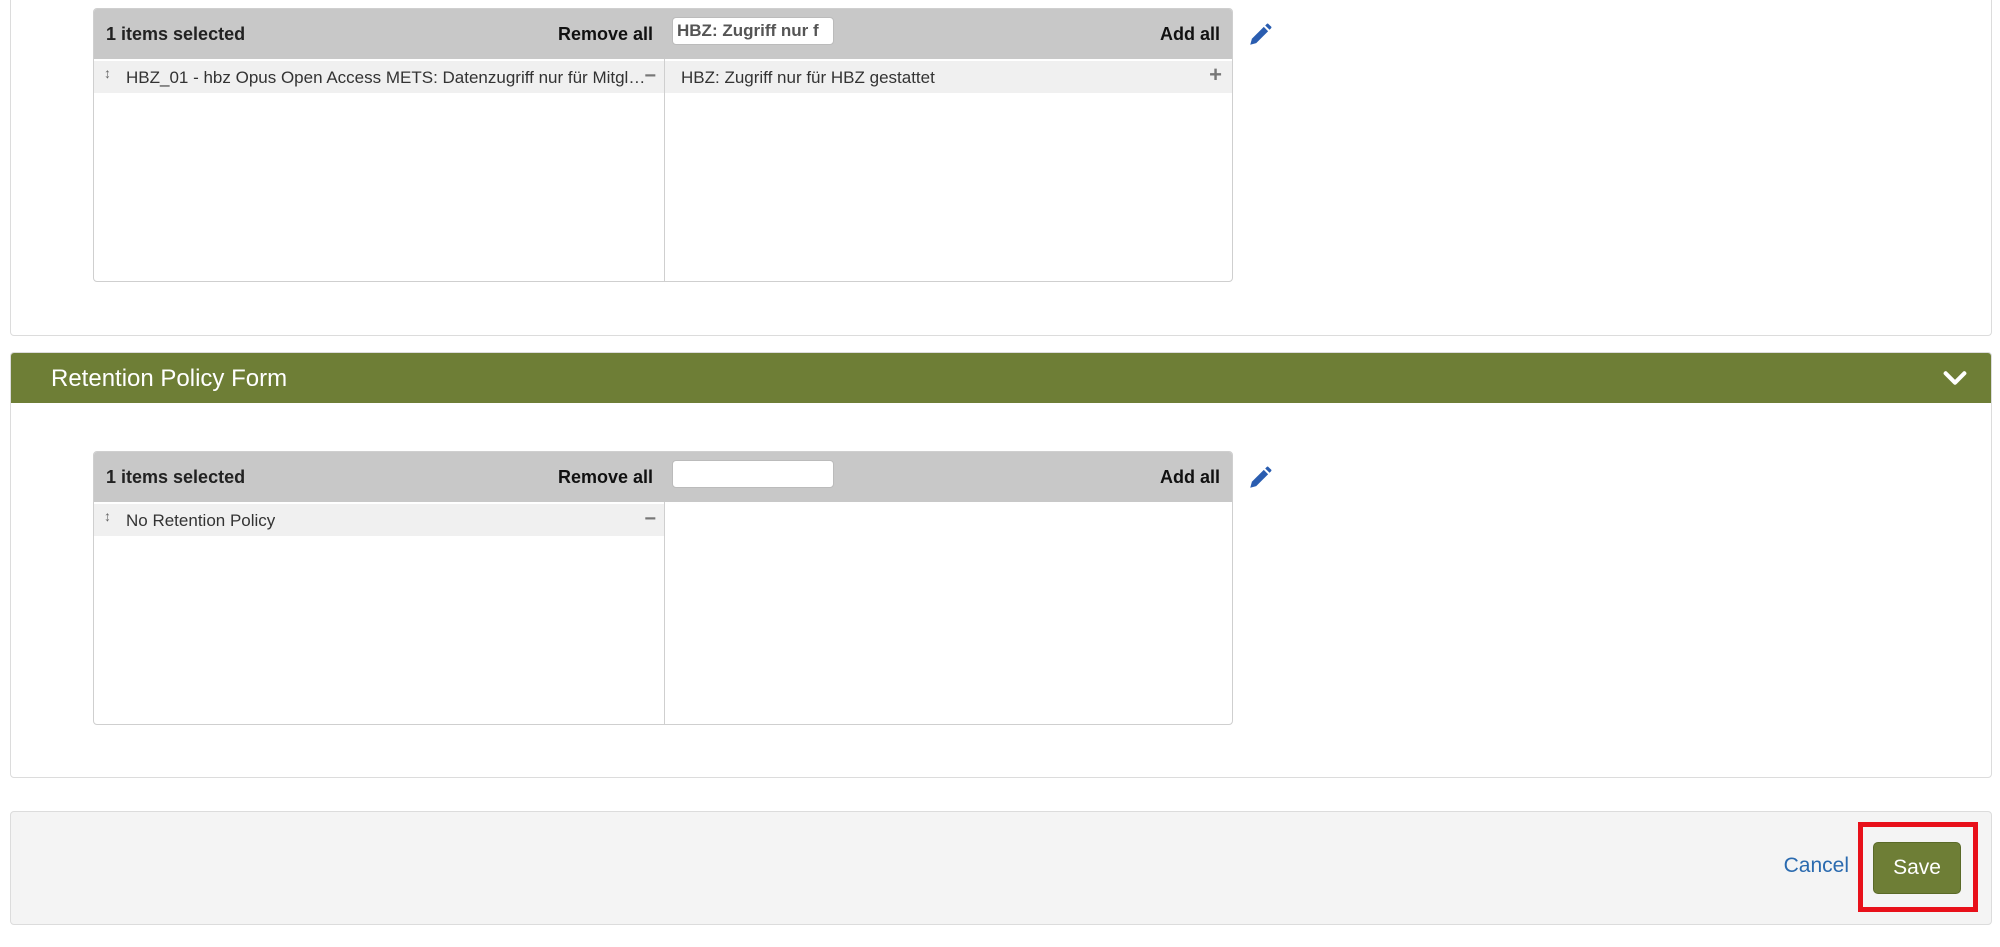 This screenshot has height=947, width=2000. Describe the element at coordinates (379, 520) in the screenshot. I see `selected-list-item: ↕ No Retention Policy −` at that location.